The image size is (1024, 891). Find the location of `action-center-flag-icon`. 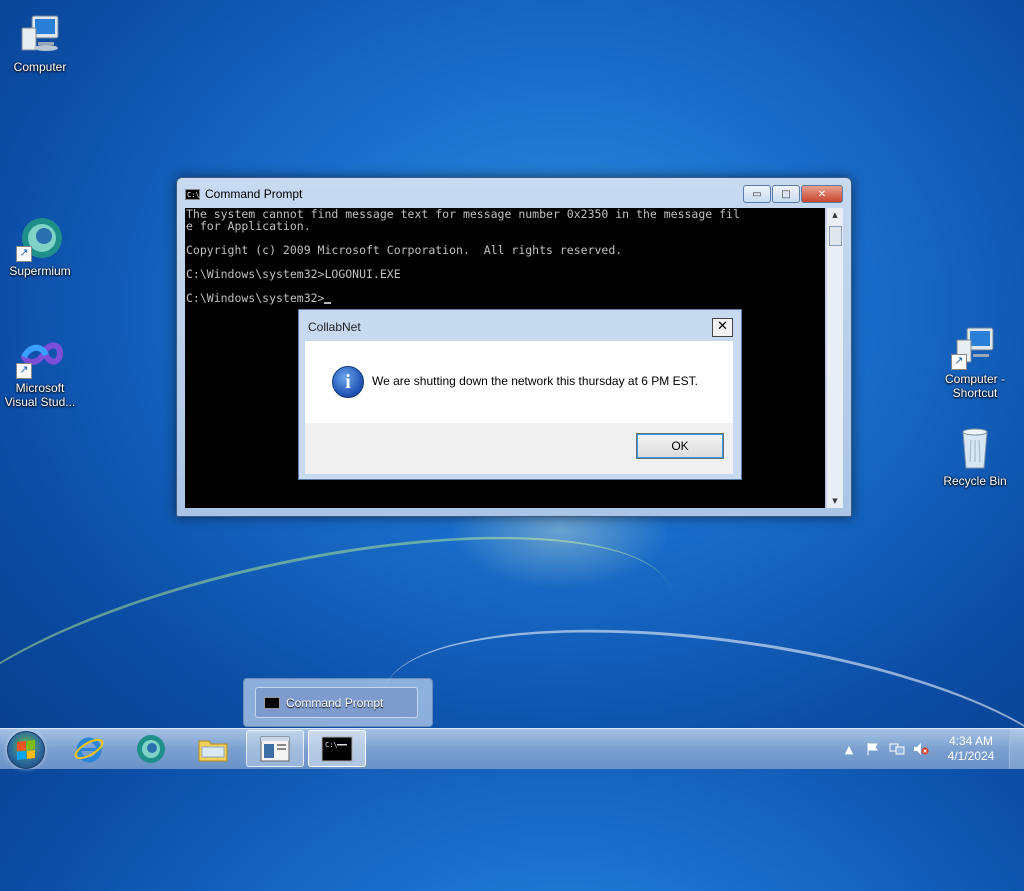

action-center-flag-icon is located at coordinates (873, 749).